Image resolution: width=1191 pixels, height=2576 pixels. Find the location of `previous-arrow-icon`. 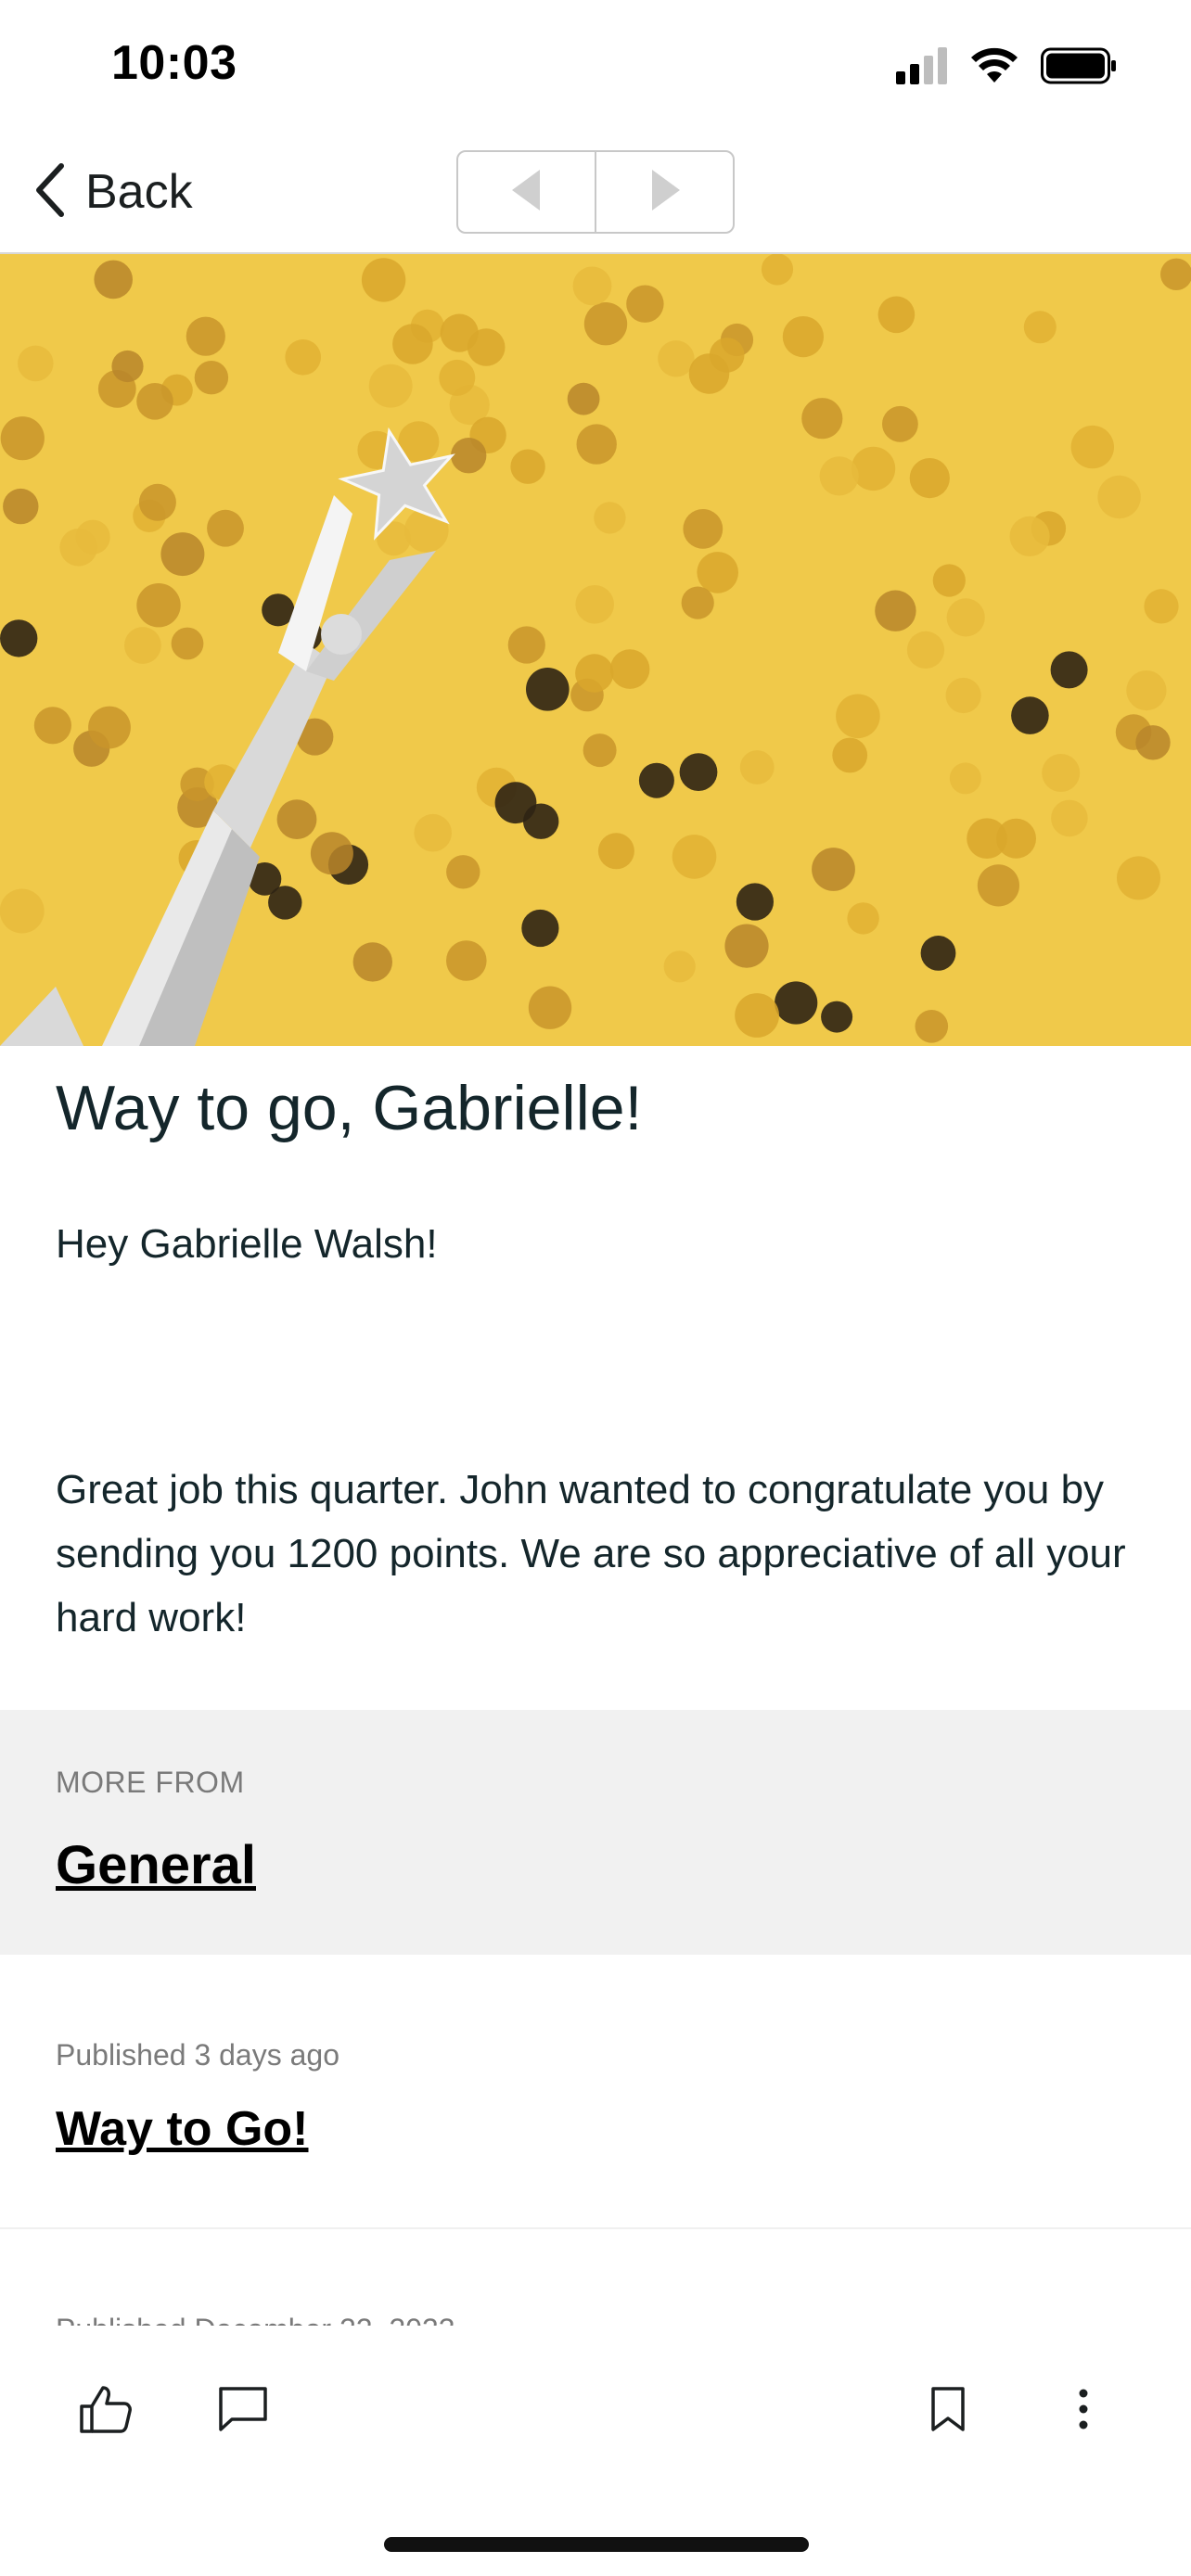

previous-arrow-icon is located at coordinates (527, 192).